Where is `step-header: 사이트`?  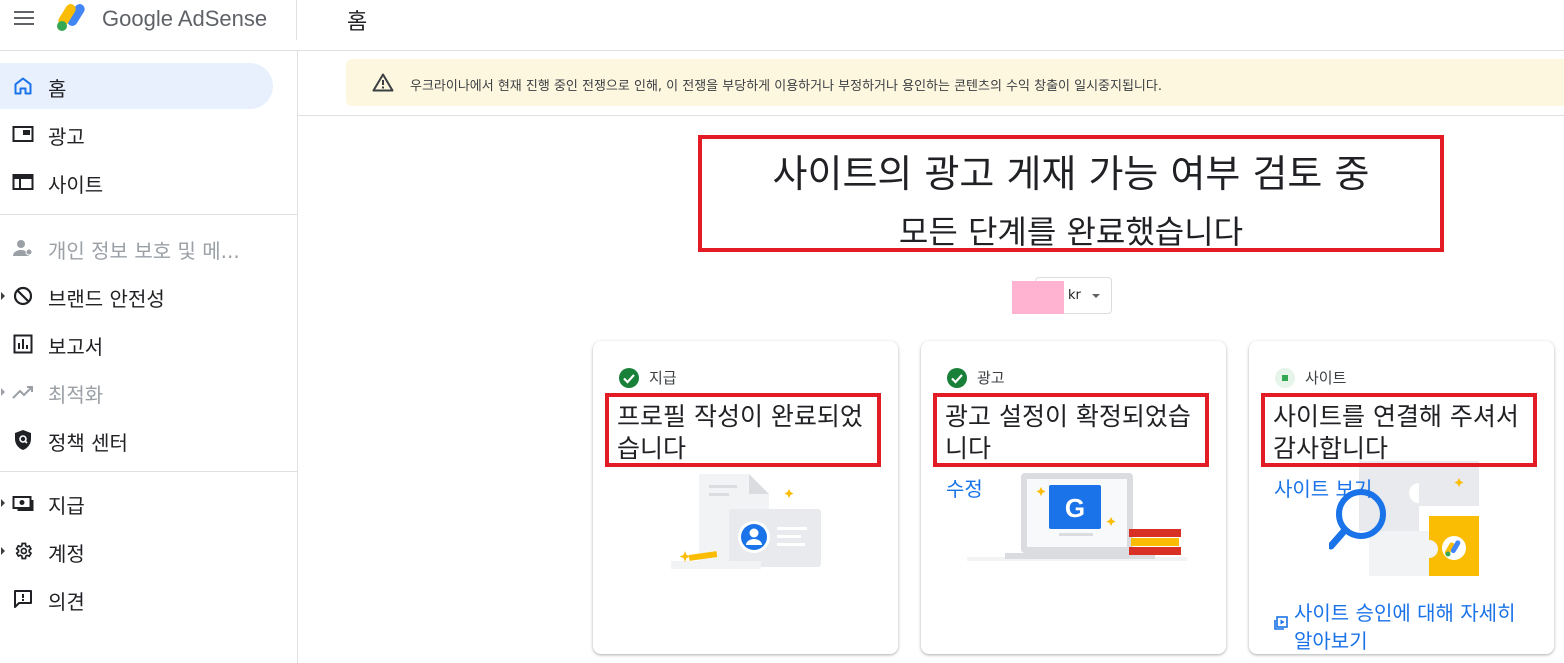
step-header: 사이트 is located at coordinates (1310, 377).